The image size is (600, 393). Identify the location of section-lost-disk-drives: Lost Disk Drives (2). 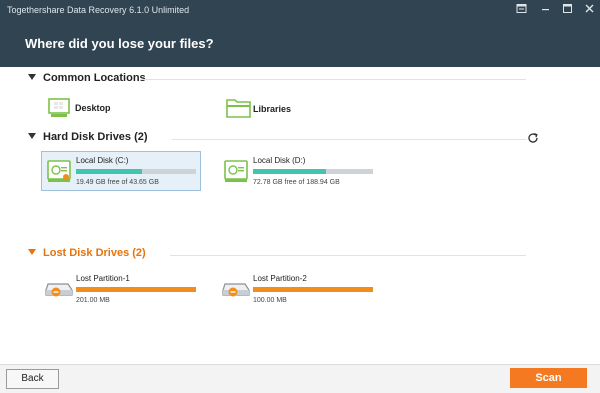
(87, 253).